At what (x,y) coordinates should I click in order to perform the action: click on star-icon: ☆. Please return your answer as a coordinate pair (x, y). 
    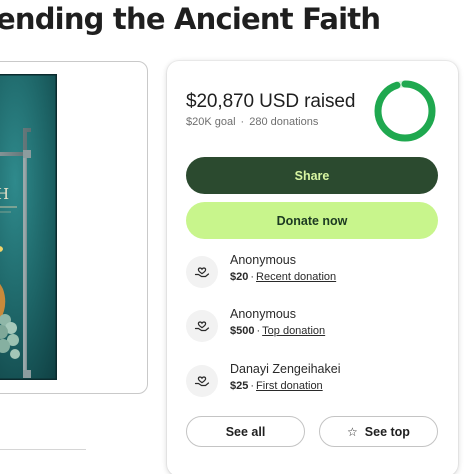
    Looking at the image, I should click on (352, 431).